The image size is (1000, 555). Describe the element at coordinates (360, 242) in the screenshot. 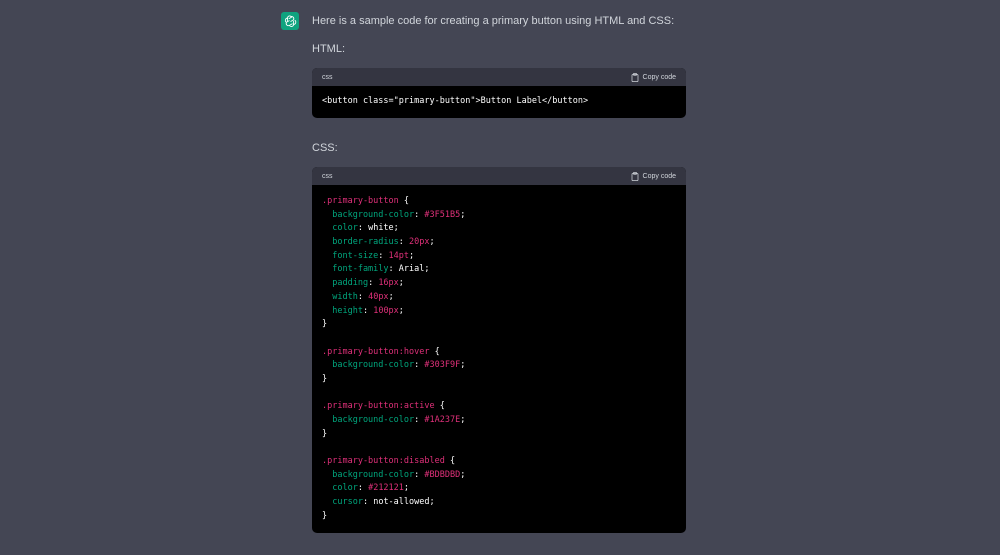

I see `code-token: border-radius` at that location.